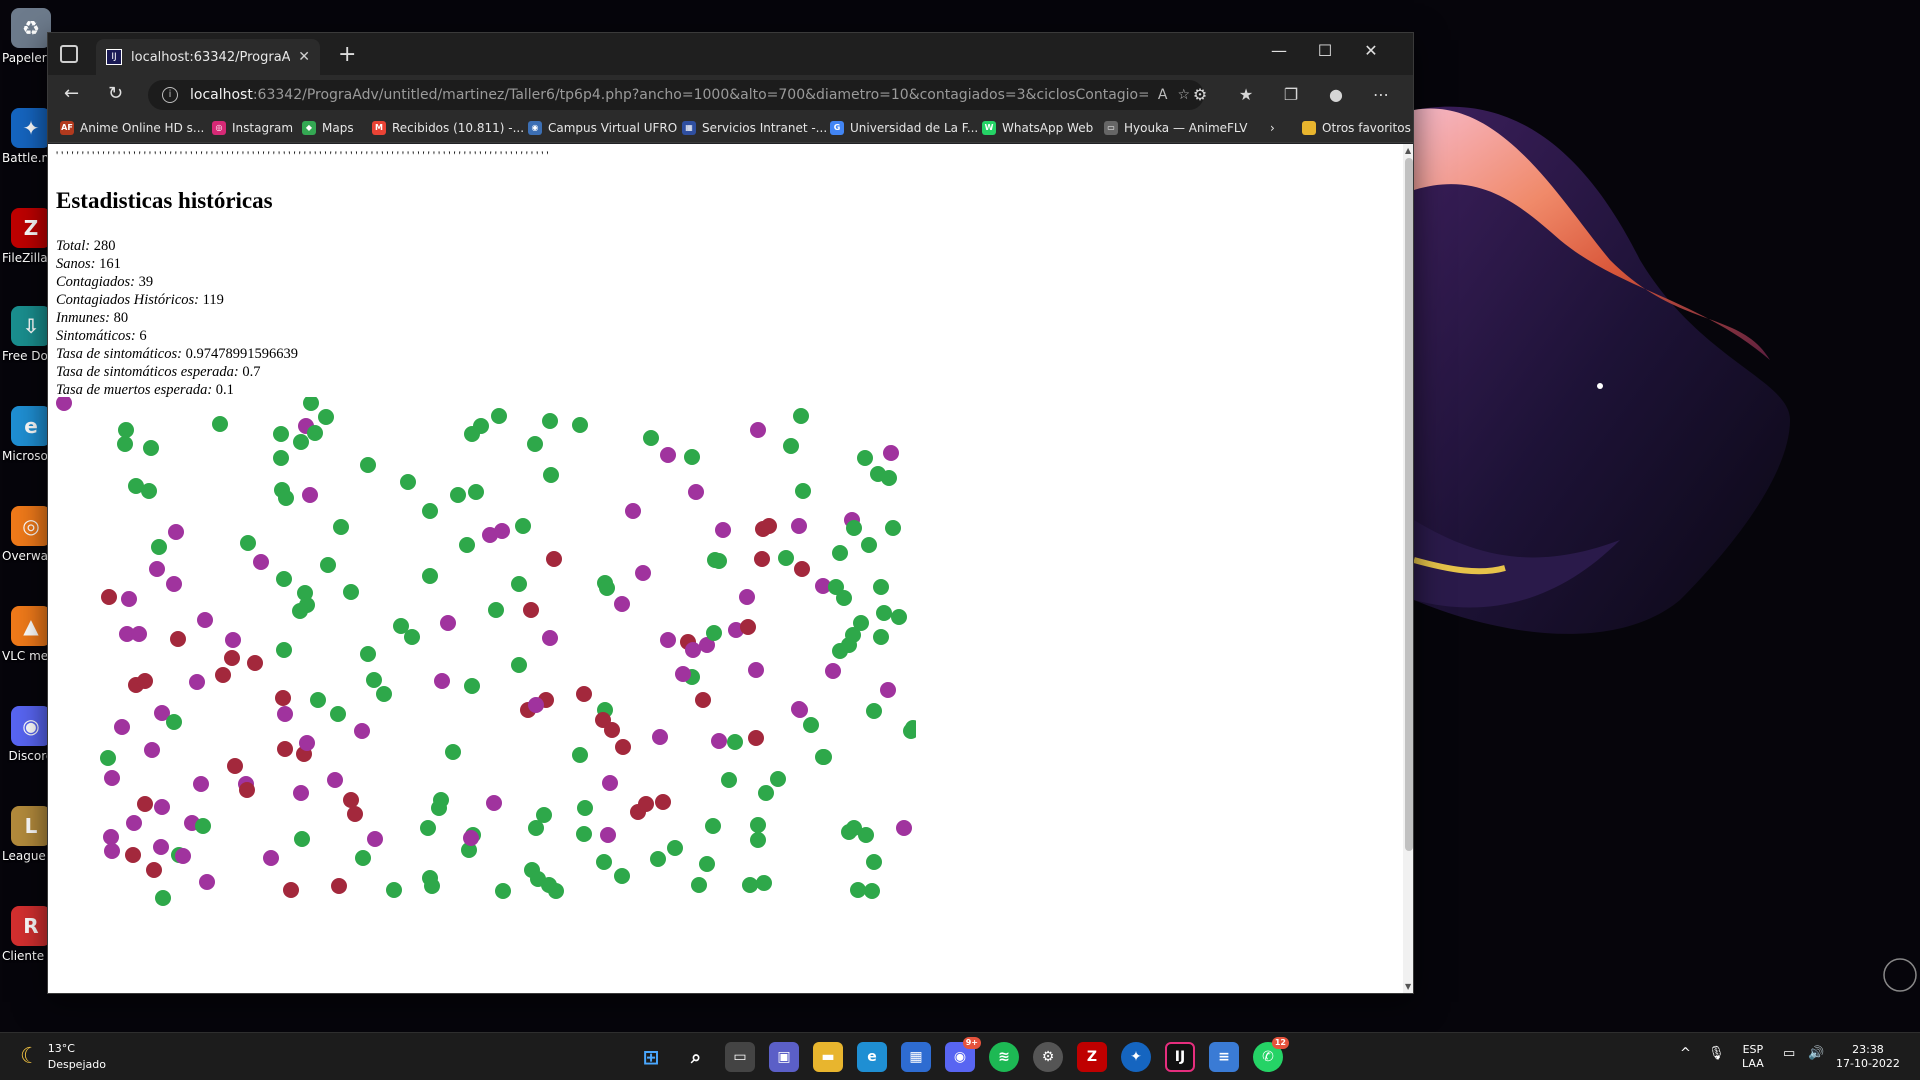 The image size is (1920, 1080). Describe the element at coordinates (347, 54) in the screenshot. I see `new-tab-button: +` at that location.